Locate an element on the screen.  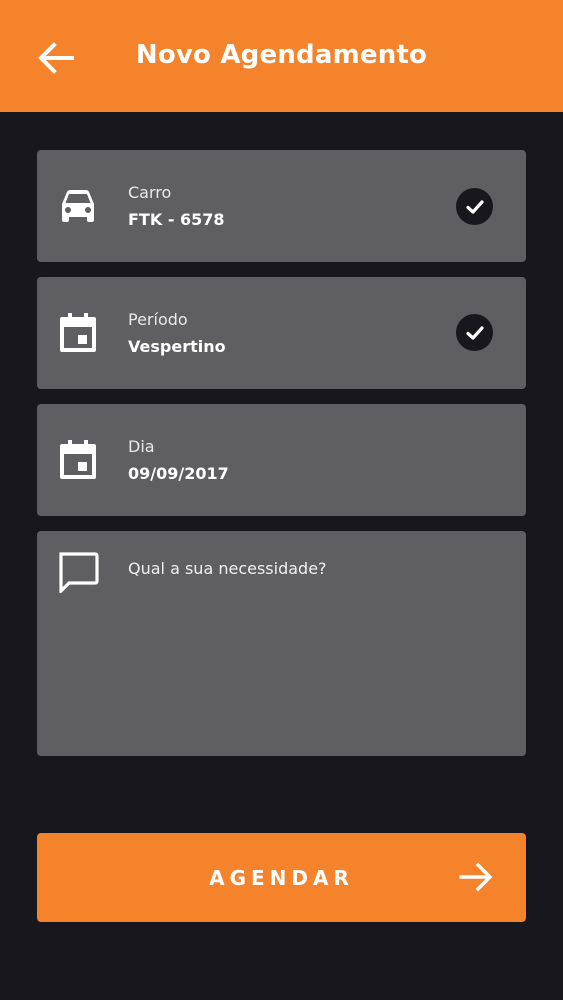
day-label: Dia is located at coordinates (141, 446).